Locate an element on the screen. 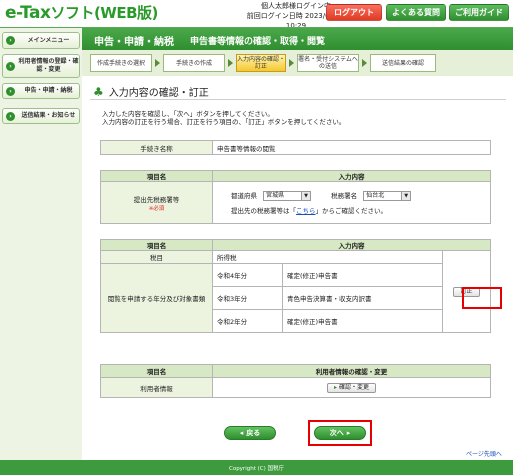  note-text-pre: 提出先の税務署等は「 is located at coordinates (263, 211).